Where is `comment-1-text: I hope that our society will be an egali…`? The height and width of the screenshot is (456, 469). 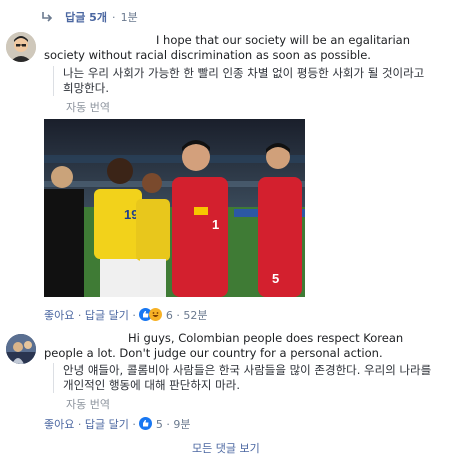 comment-1-text: I hope that our society will be an egali… is located at coordinates (227, 47).